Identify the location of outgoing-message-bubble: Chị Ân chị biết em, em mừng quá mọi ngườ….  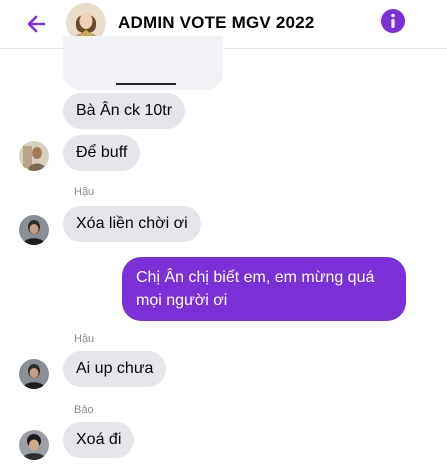
(264, 289).